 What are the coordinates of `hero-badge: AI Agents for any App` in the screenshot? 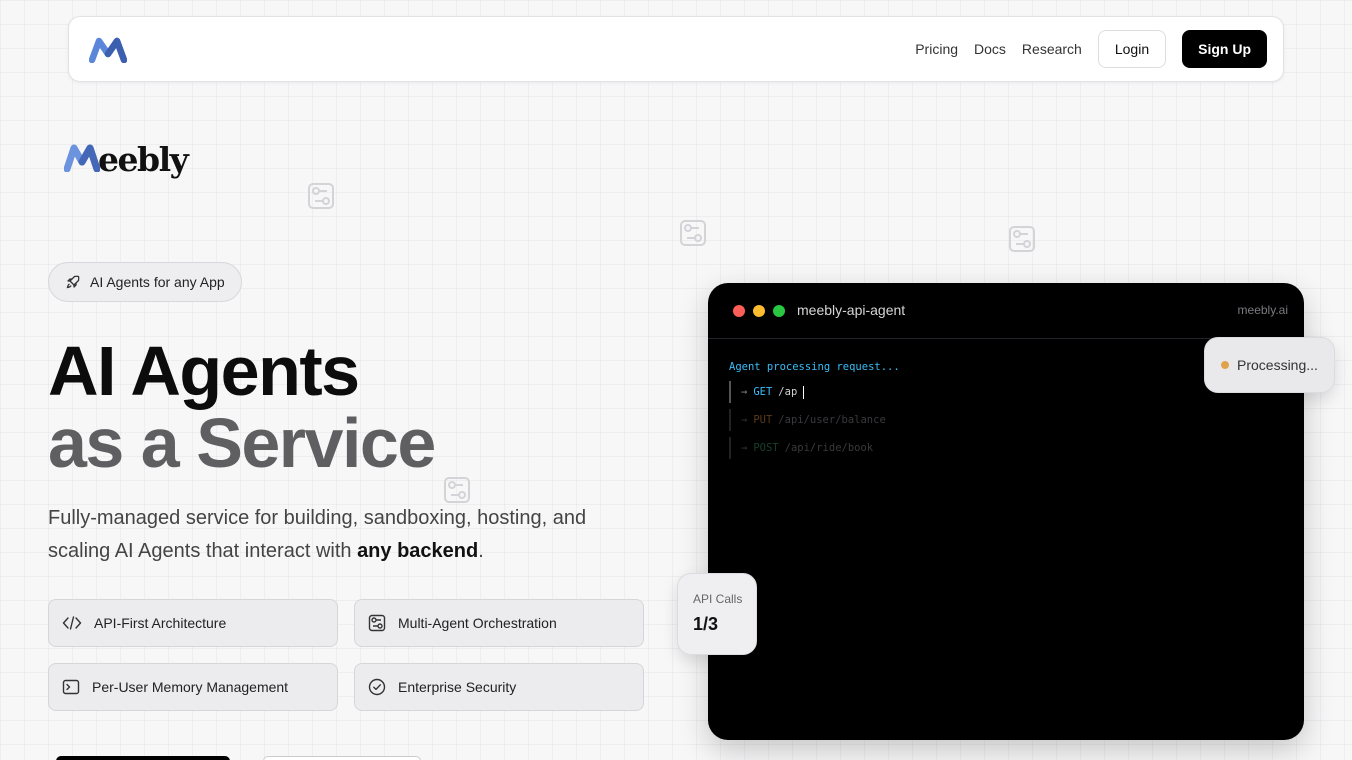 It's located at (145, 282).